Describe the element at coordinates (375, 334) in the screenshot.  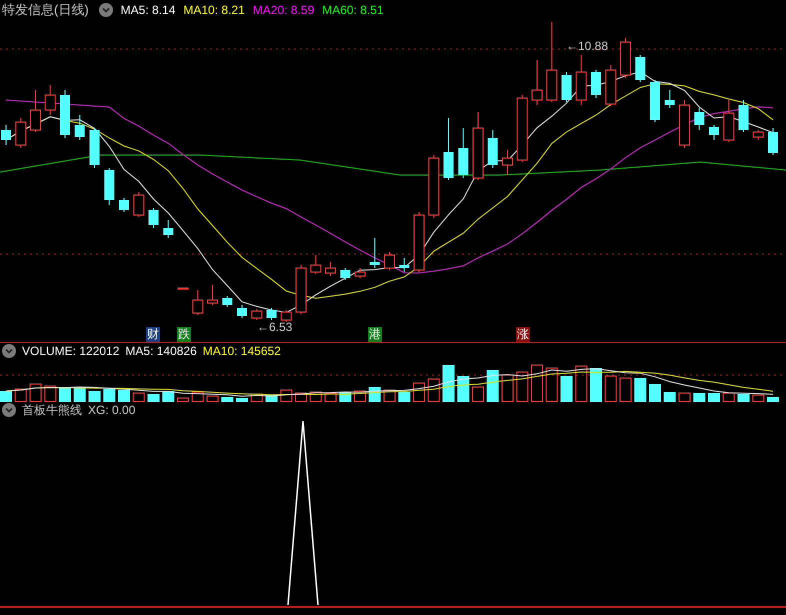
I see `event-marker: 港` at that location.